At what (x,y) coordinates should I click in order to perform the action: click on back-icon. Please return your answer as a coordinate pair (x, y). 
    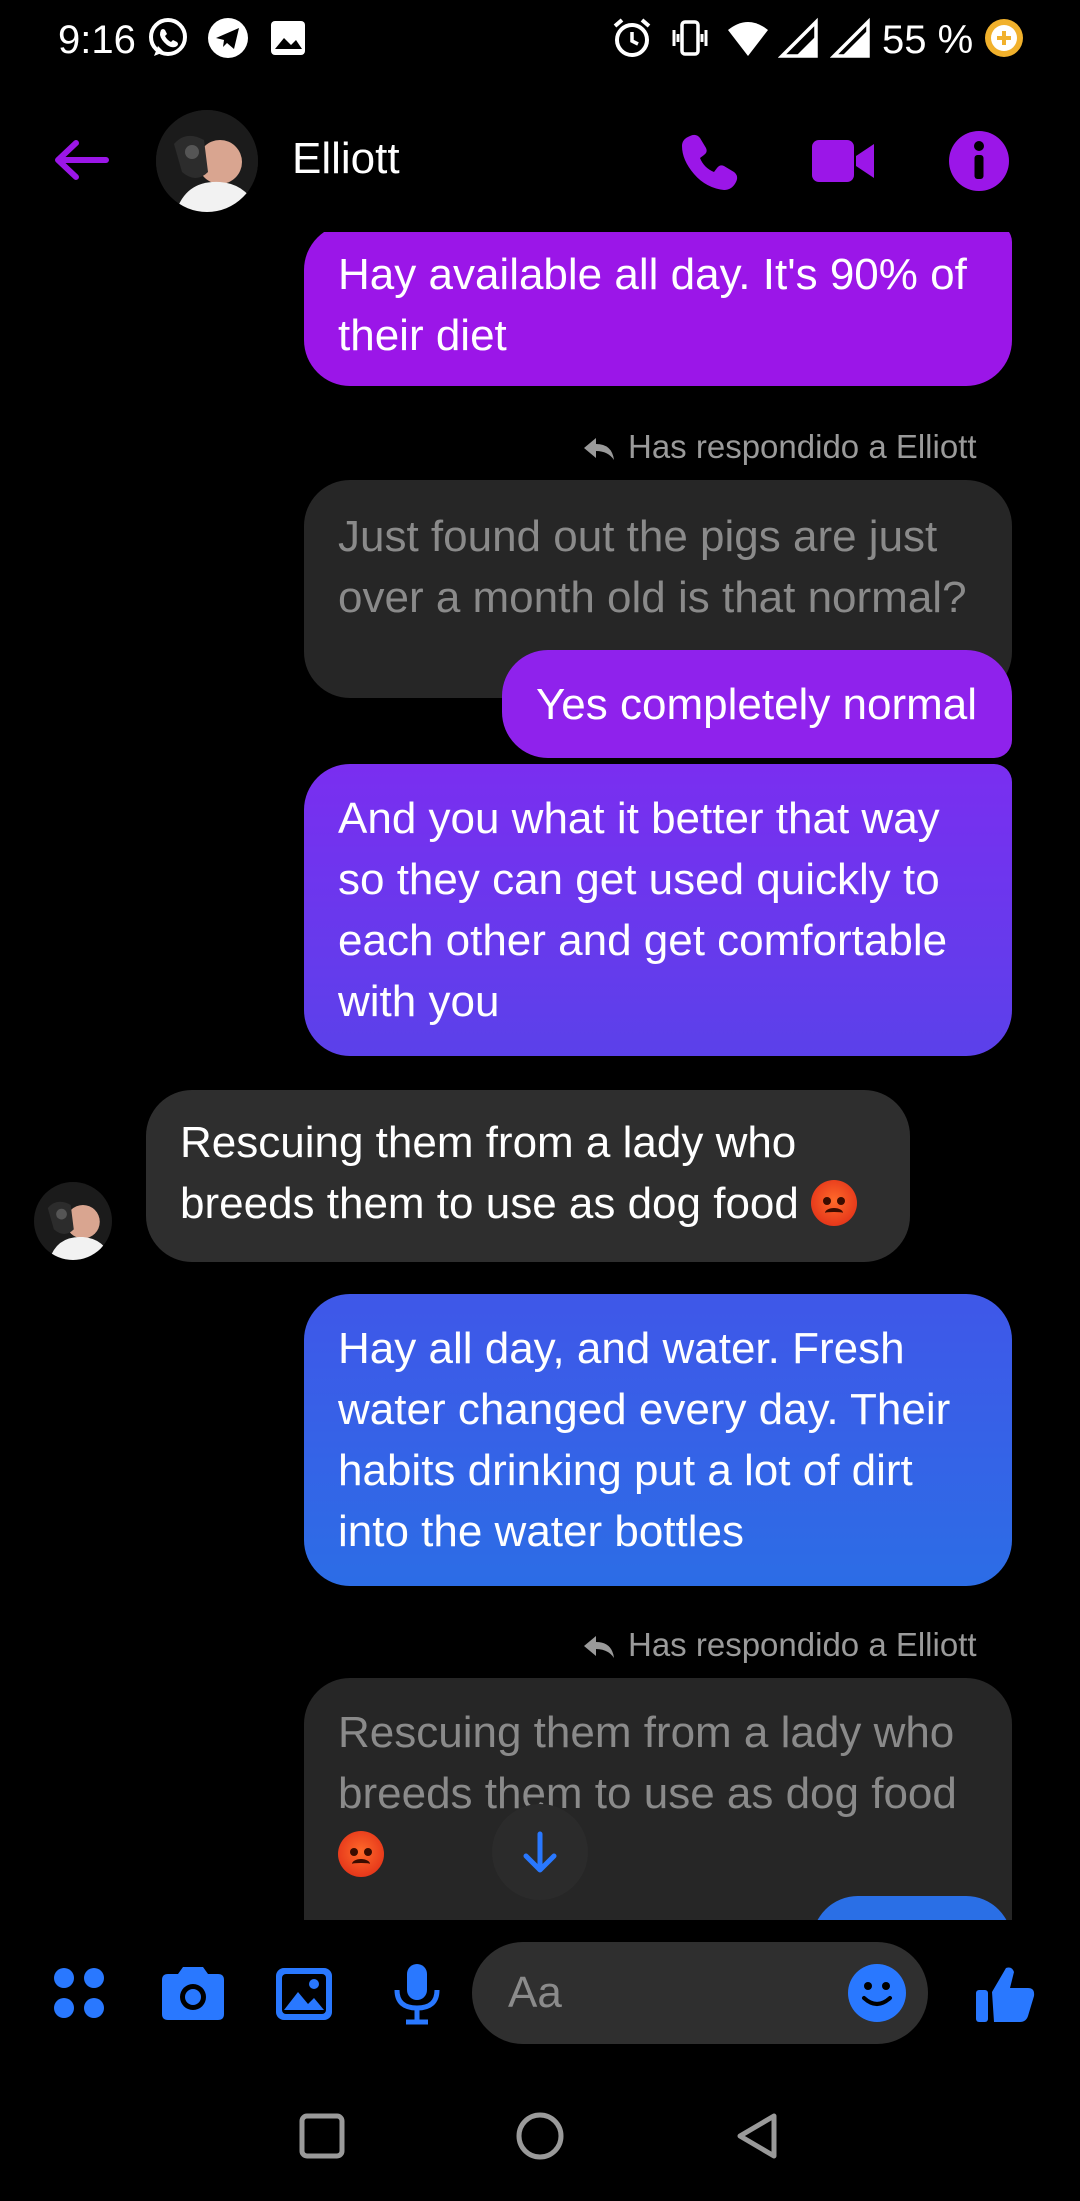
    Looking at the image, I should click on (758, 2136).